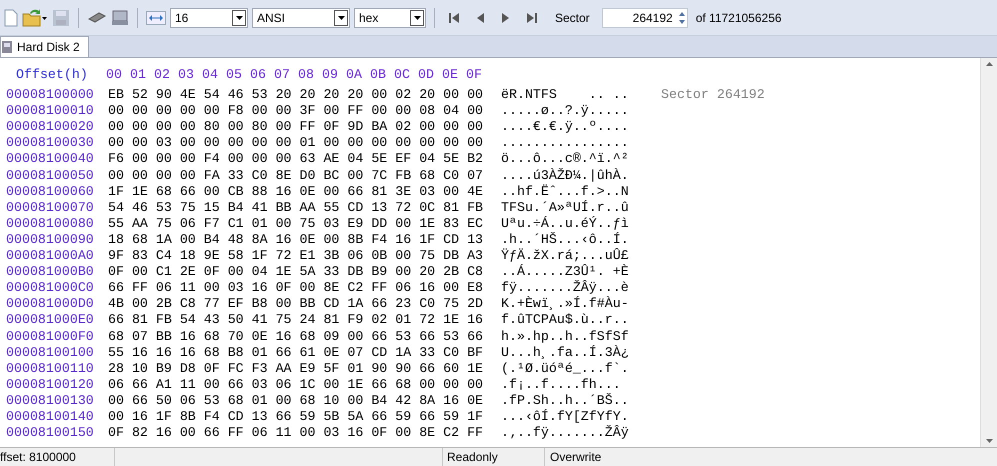 The image size is (997, 466). What do you see at coordinates (50, 288) in the screenshot?
I see `offset-cell-text: 000081000C0` at bounding box center [50, 288].